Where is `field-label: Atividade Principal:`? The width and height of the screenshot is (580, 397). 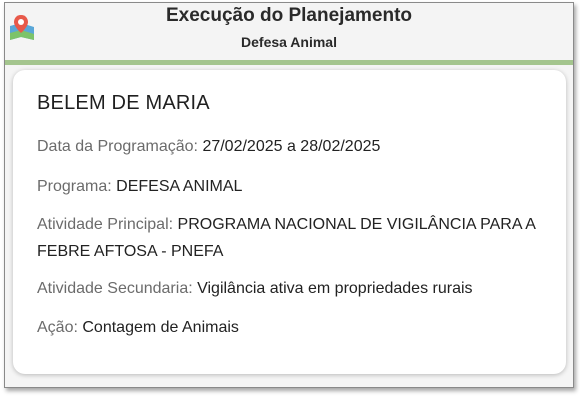
field-label: Atividade Principal: is located at coordinates (105, 224).